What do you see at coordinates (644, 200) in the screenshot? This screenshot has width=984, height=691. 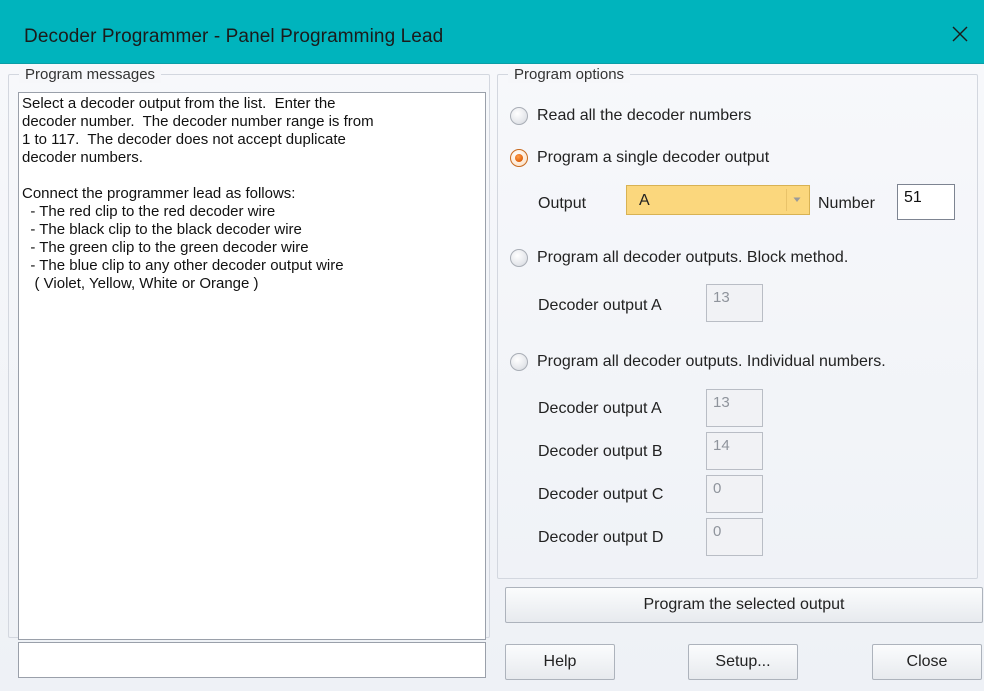 I see `output-selected-value: A` at bounding box center [644, 200].